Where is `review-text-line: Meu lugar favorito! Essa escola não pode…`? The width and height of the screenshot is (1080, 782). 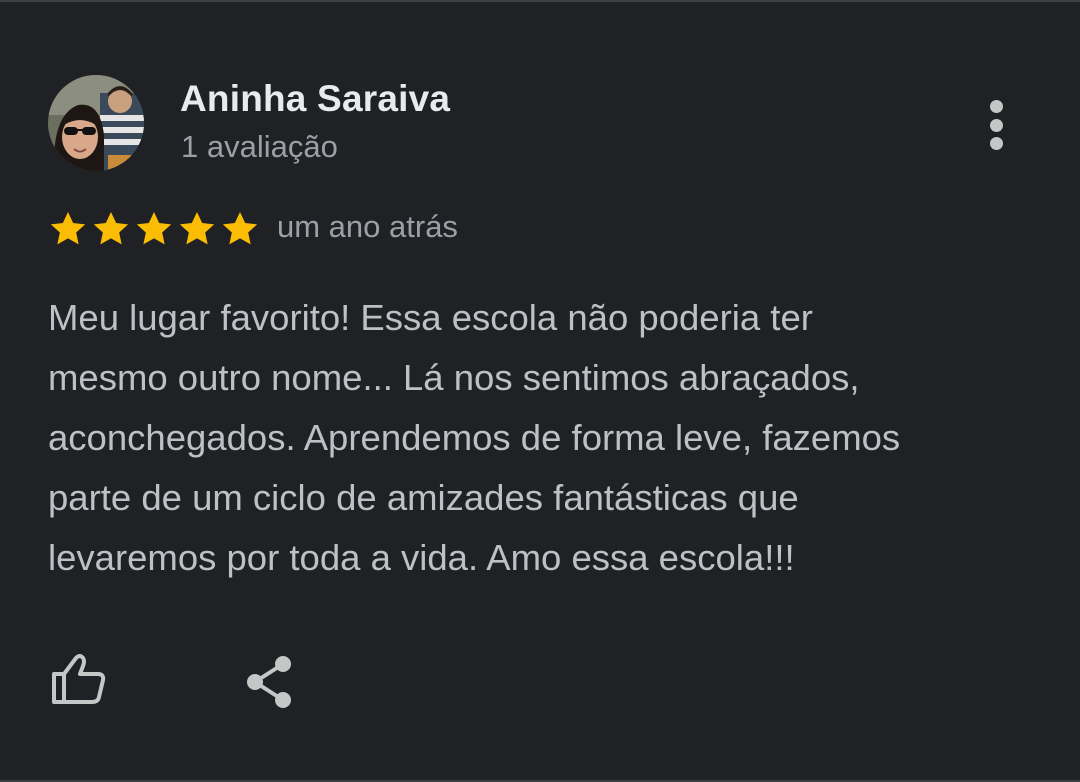 review-text-line: Meu lugar favorito! Essa escola não pode… is located at coordinates (430, 317).